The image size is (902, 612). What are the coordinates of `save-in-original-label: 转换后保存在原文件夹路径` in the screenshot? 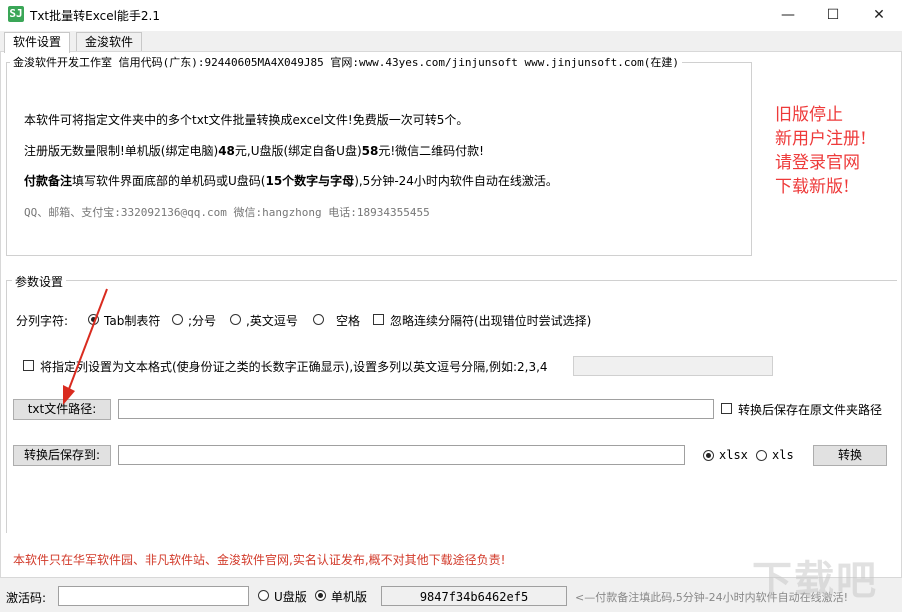 It's located at (810, 410).